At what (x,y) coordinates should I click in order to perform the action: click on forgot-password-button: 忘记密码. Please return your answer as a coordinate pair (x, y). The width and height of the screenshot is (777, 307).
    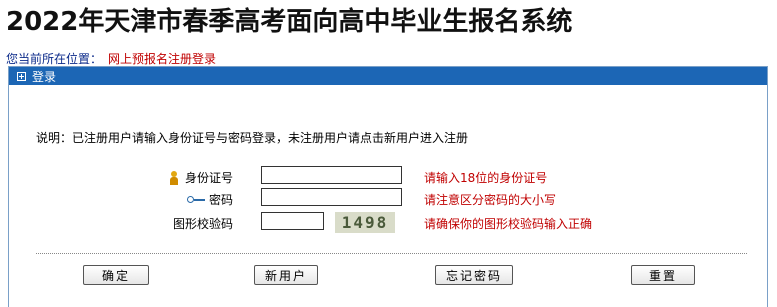
    Looking at the image, I should click on (474, 275).